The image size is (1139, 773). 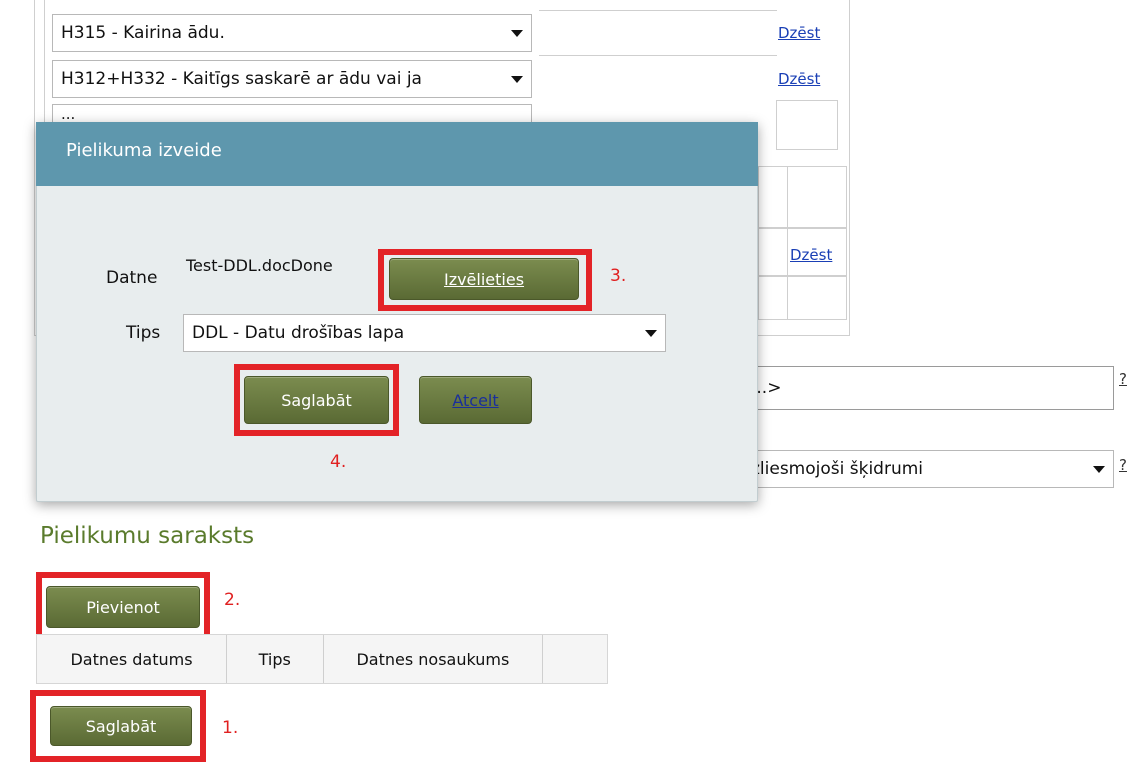 What do you see at coordinates (132, 278) in the screenshot?
I see `file-label: Datne` at bounding box center [132, 278].